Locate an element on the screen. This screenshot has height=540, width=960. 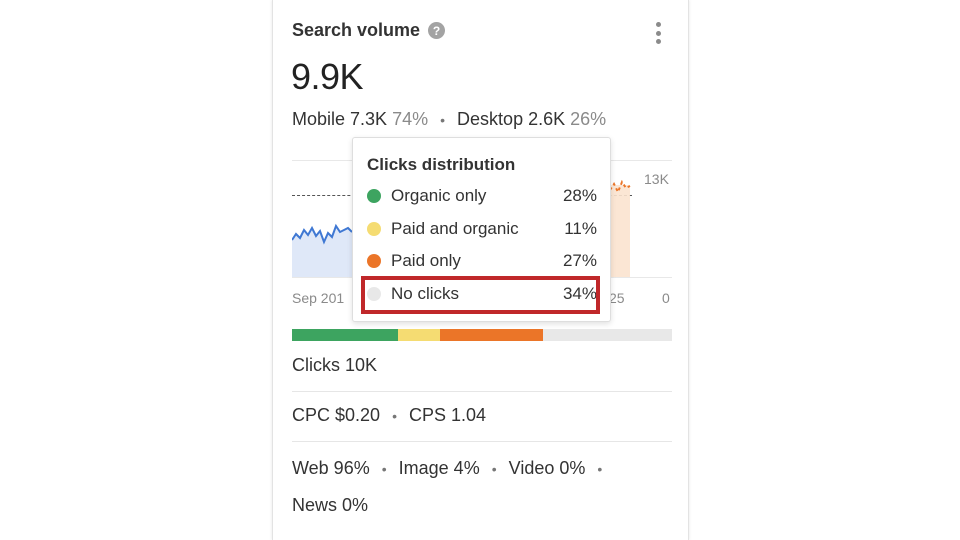
organic-segment is located at coordinates (345, 335).